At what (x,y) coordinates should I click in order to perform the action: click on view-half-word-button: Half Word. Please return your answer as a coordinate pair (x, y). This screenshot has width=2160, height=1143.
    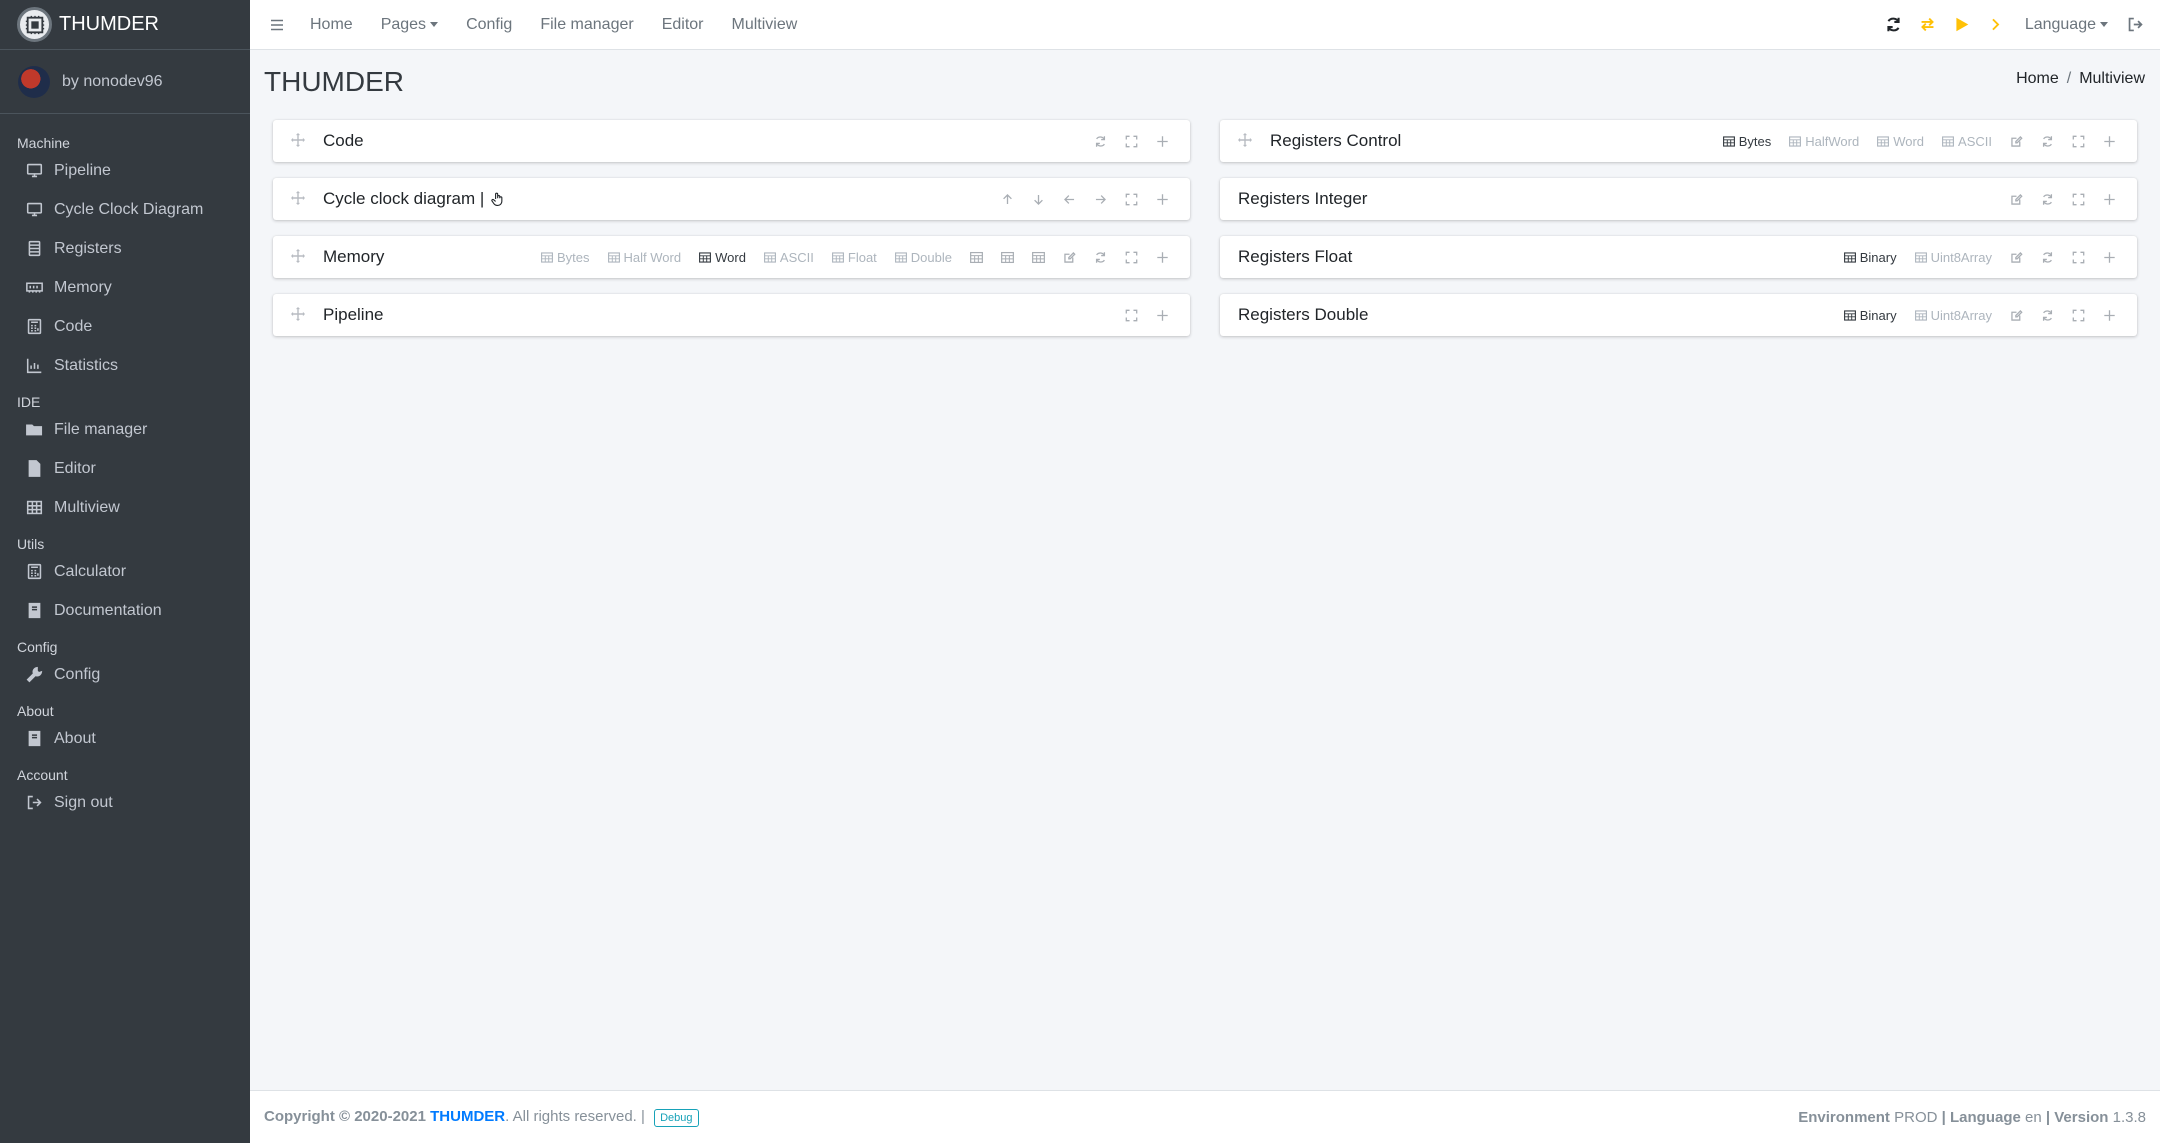
    Looking at the image, I should click on (645, 257).